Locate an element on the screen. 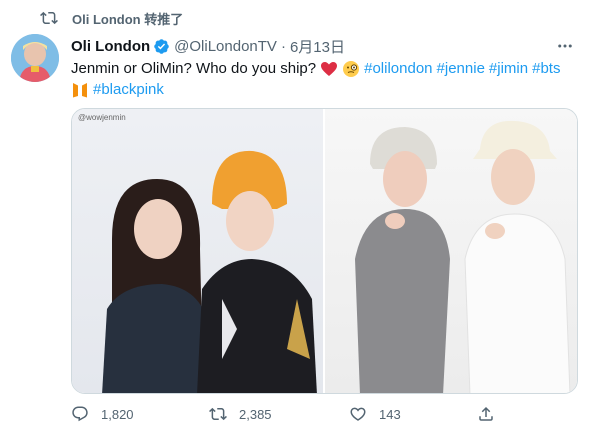 The image size is (590, 430). like-count: 143 is located at coordinates (390, 414).